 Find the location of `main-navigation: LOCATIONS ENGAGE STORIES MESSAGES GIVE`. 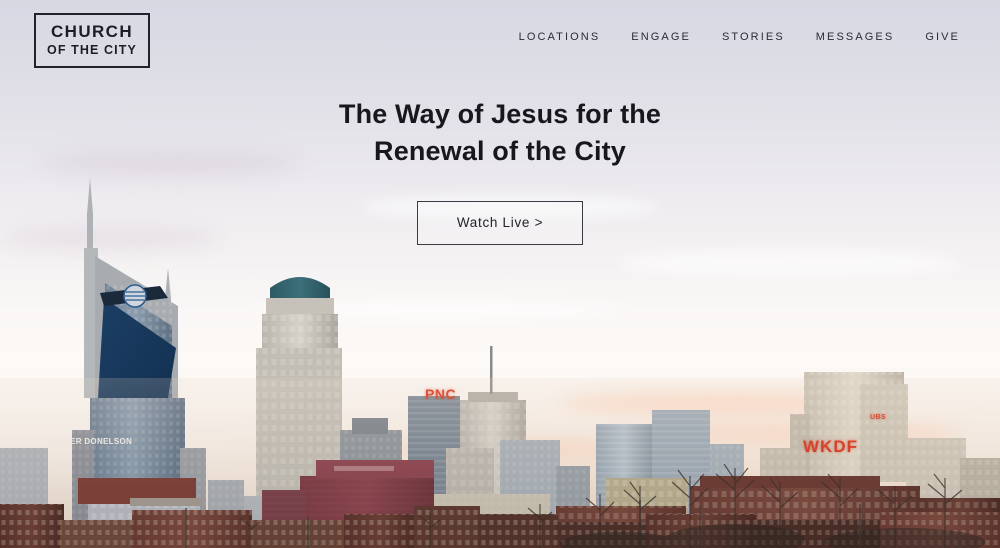

main-navigation: LOCATIONS ENGAGE STORIES MESSAGES GIVE is located at coordinates (739, 37).